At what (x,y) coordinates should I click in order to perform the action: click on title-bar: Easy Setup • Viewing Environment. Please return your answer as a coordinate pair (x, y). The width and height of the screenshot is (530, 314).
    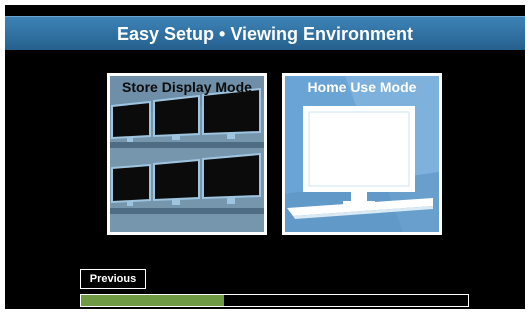
    Looking at the image, I should click on (265, 33).